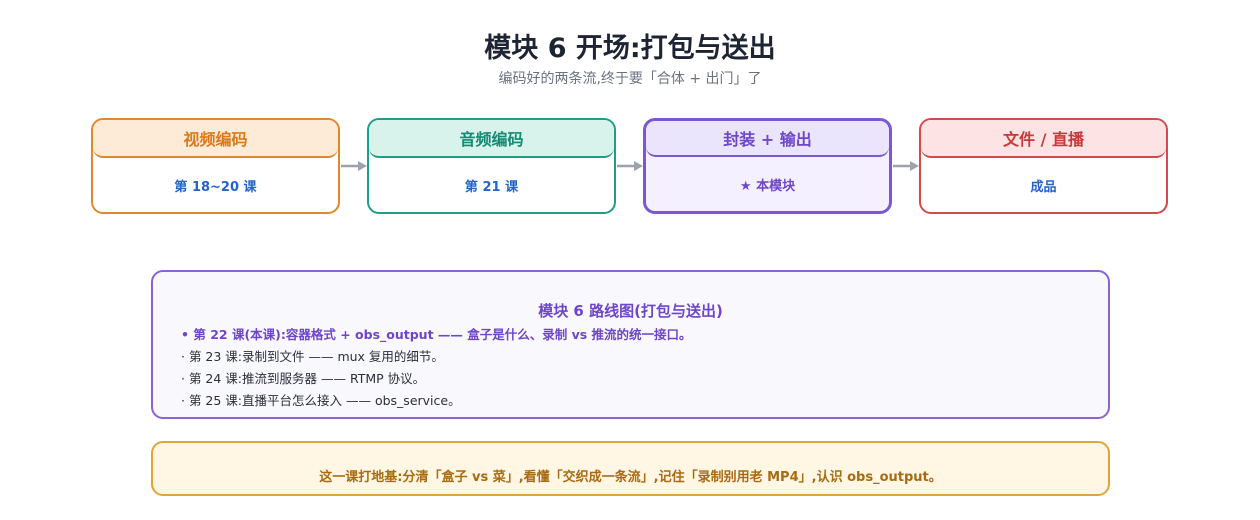  I want to click on stage-audio-encode-detail: 第 21 课, so click(491, 187).